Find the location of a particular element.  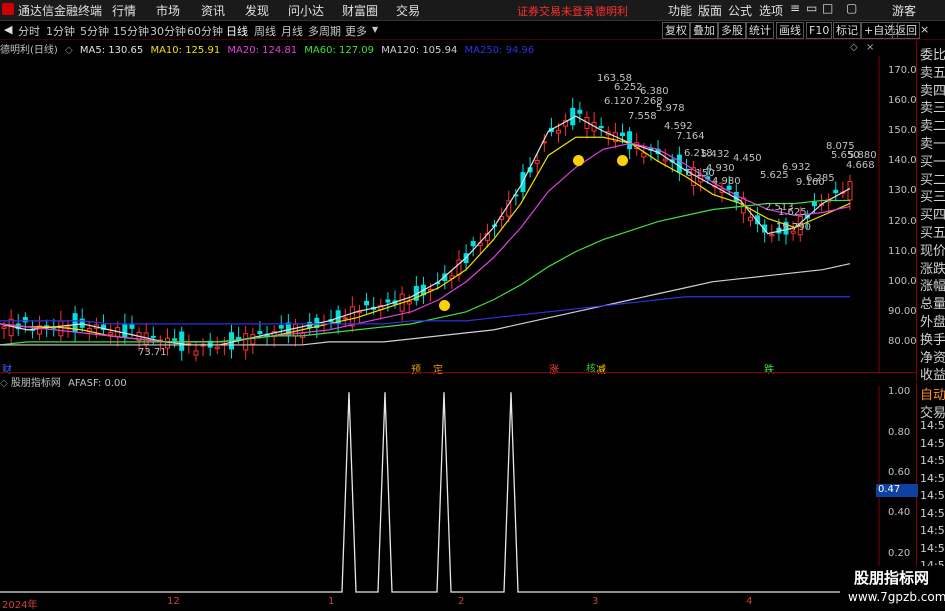

quote-panel-row: 卖二 is located at coordinates (932, 124).